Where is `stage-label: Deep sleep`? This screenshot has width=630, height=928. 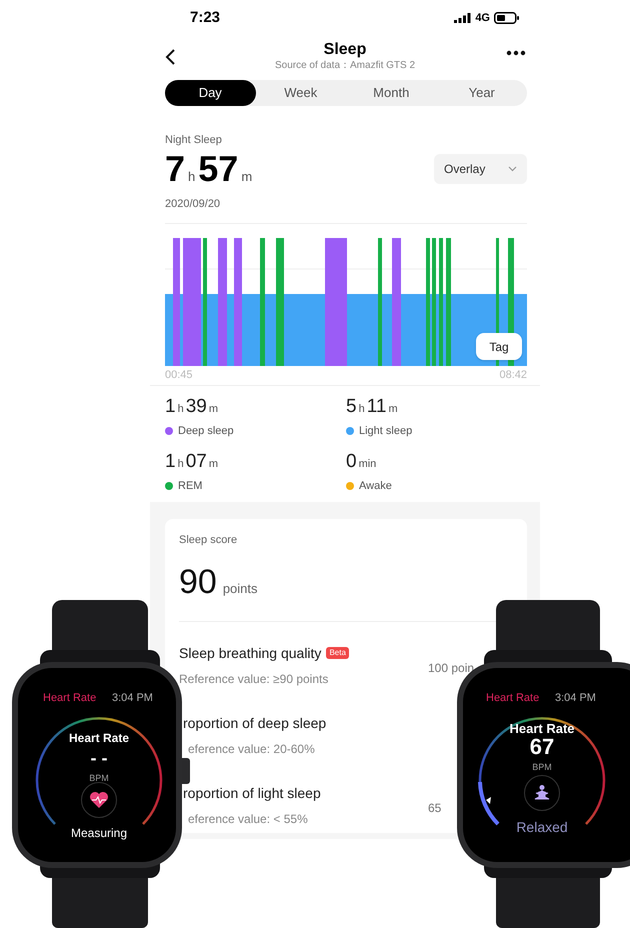 stage-label: Deep sleep is located at coordinates (206, 431).